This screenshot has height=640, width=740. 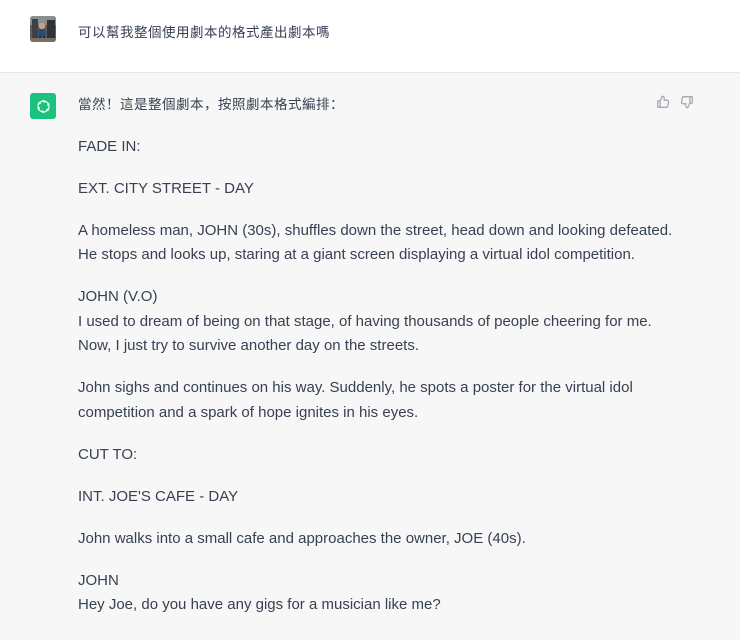 I want to click on script-paragraph: FADE IN:, so click(x=109, y=146).